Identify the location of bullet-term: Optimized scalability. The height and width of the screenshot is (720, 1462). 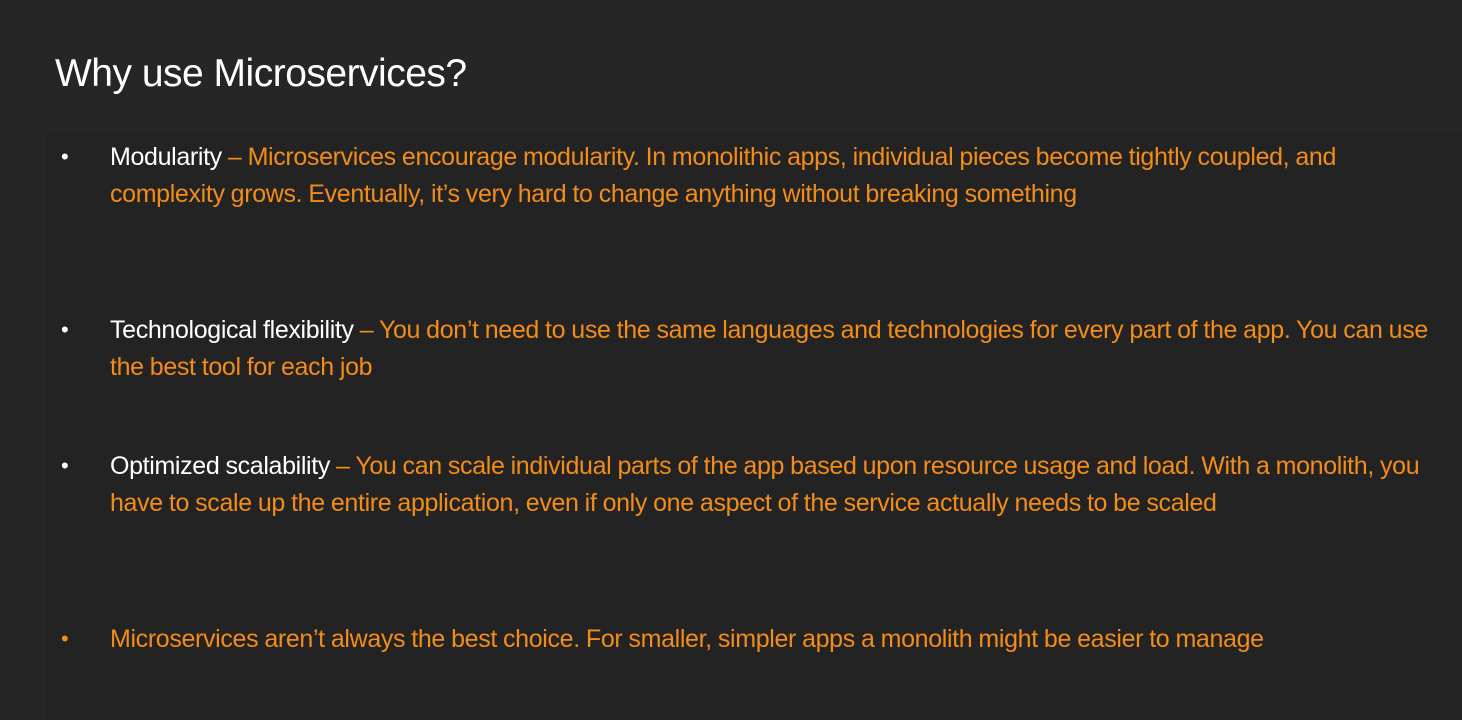
(220, 466).